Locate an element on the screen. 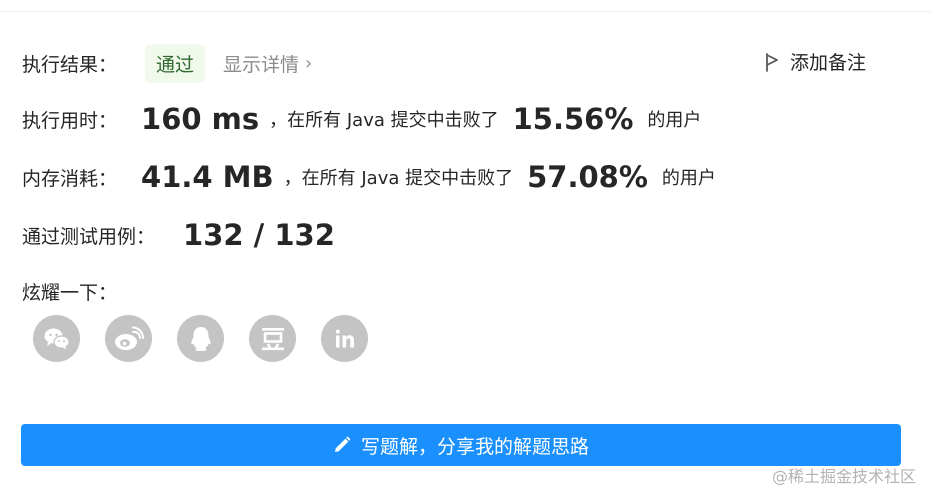 The width and height of the screenshot is (932, 502). runtime-prefix: ，在所有 Java 提交中击败了 is located at coordinates (384, 120).